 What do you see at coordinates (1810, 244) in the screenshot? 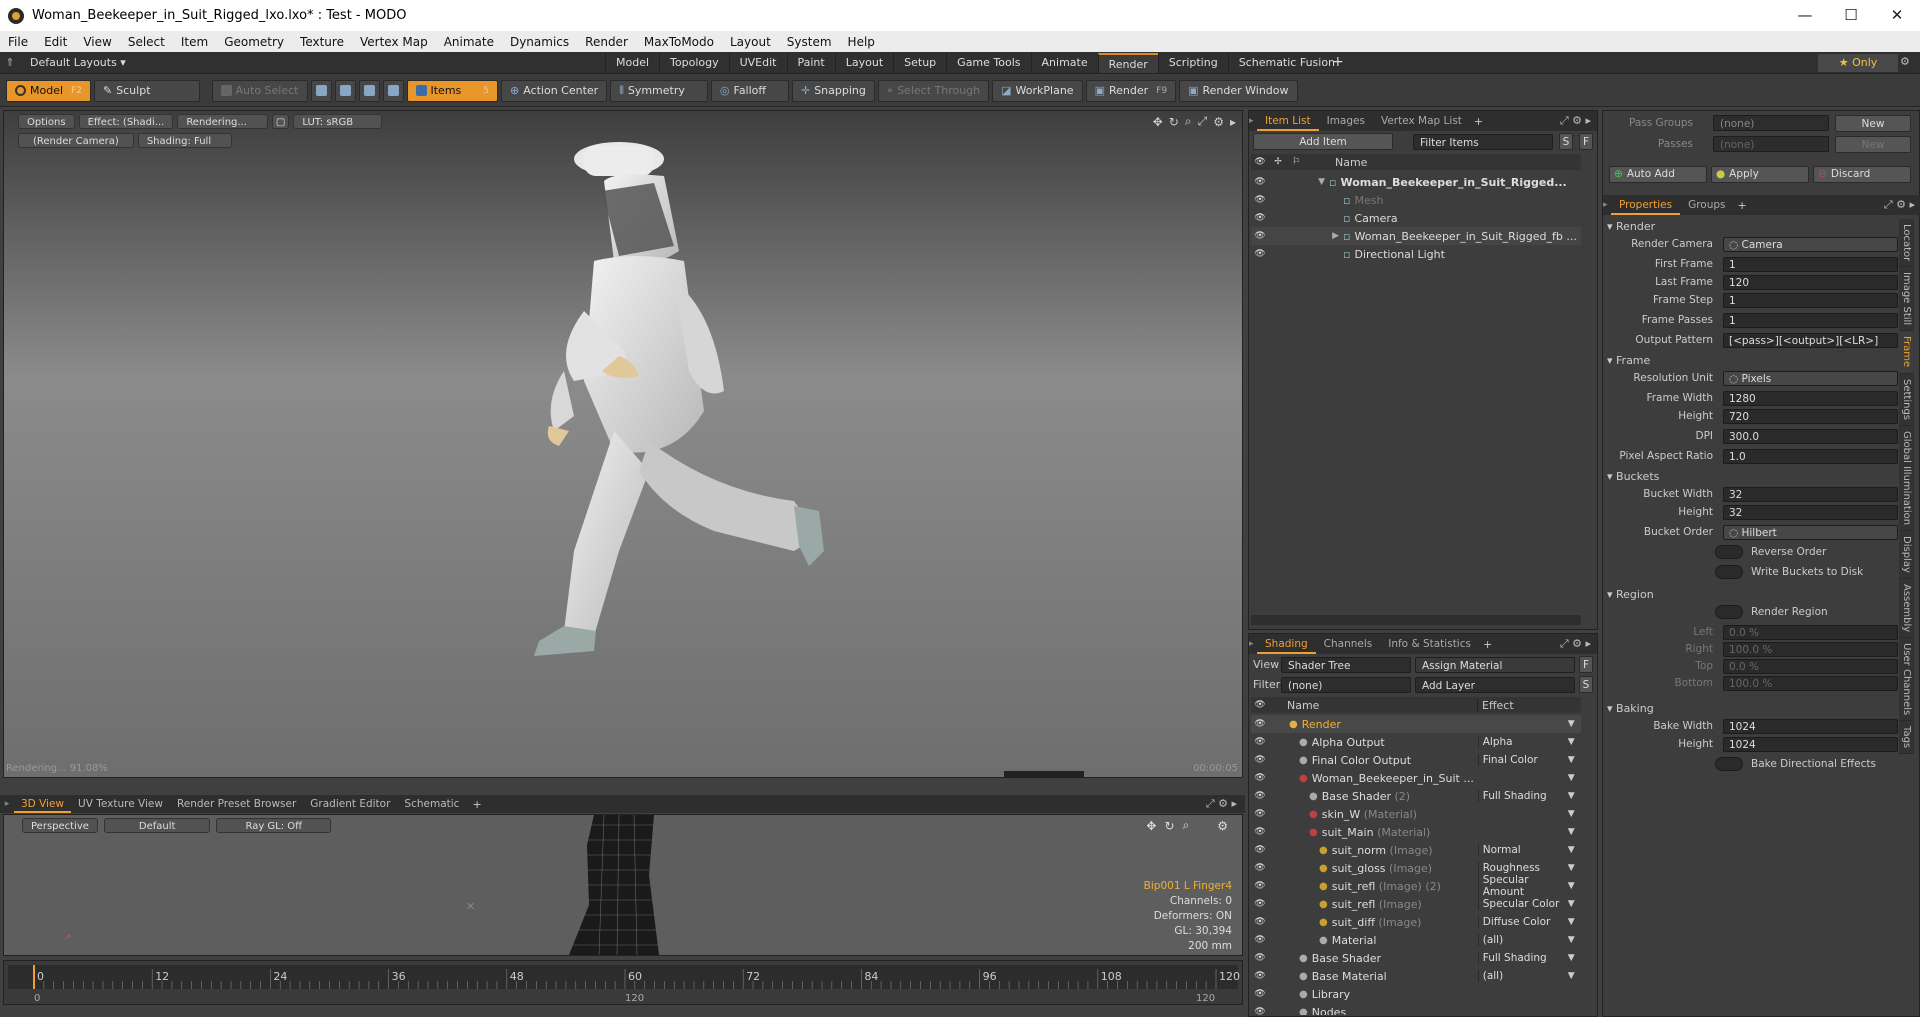
I see `render-camera-field: ◌ Camera` at bounding box center [1810, 244].